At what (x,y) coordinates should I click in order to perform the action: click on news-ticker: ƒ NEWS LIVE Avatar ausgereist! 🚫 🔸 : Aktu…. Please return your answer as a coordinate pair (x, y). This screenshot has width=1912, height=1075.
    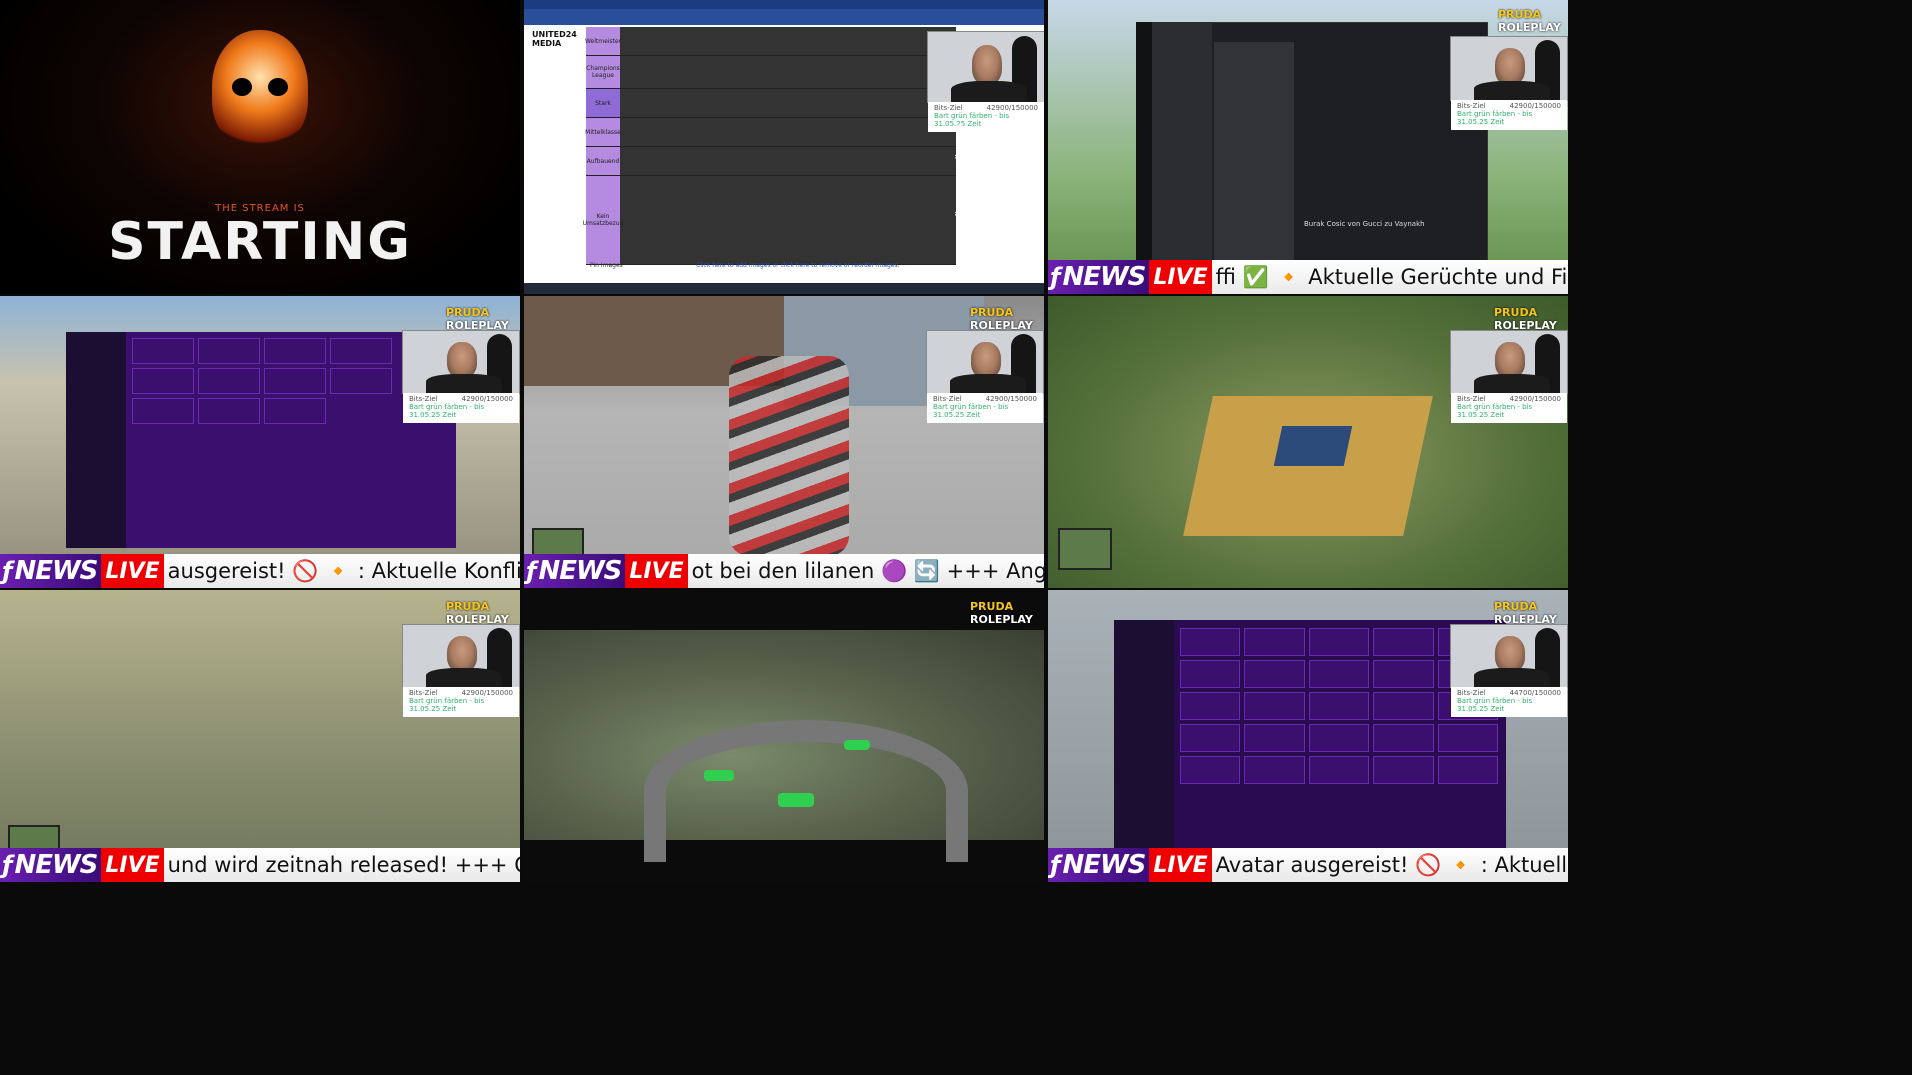
    Looking at the image, I should click on (1308, 865).